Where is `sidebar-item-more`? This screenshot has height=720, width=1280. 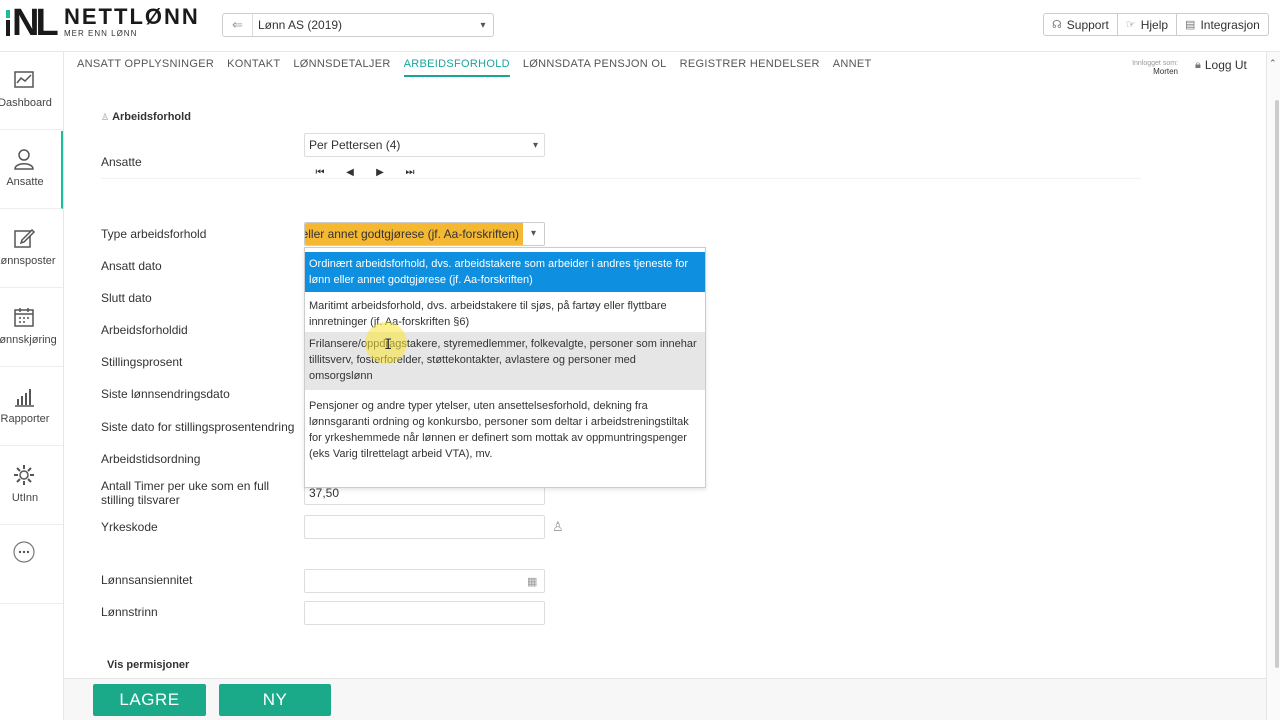
sidebar-item-more is located at coordinates (31, 565).